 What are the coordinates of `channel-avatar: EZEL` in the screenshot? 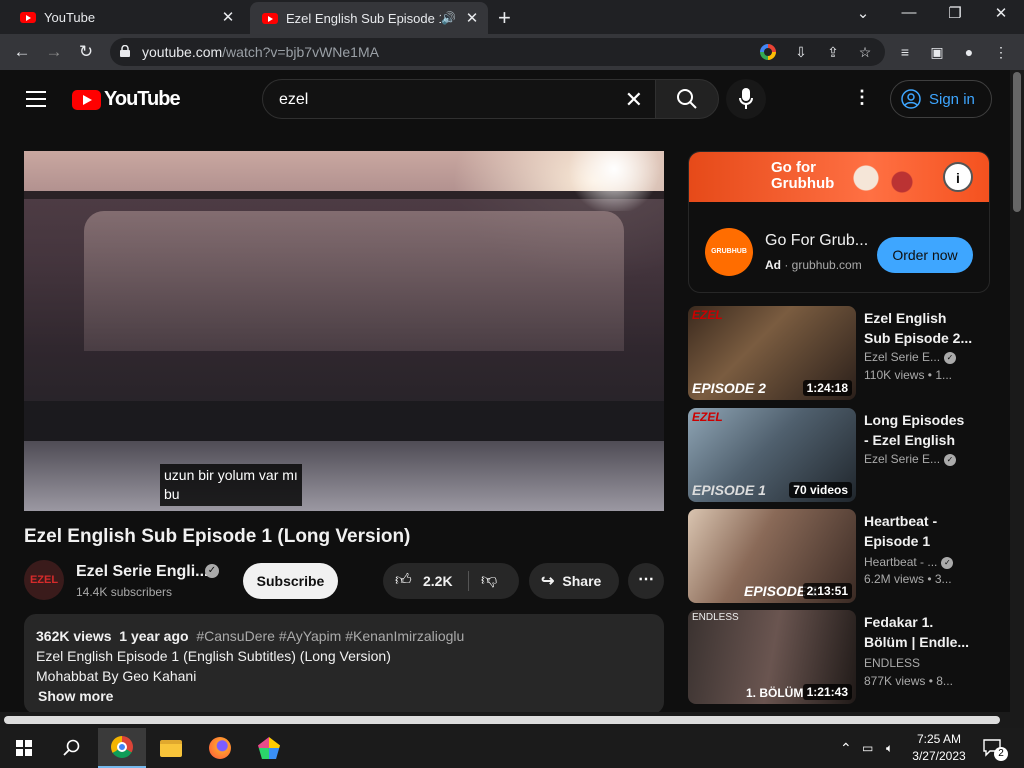 It's located at (44, 580).